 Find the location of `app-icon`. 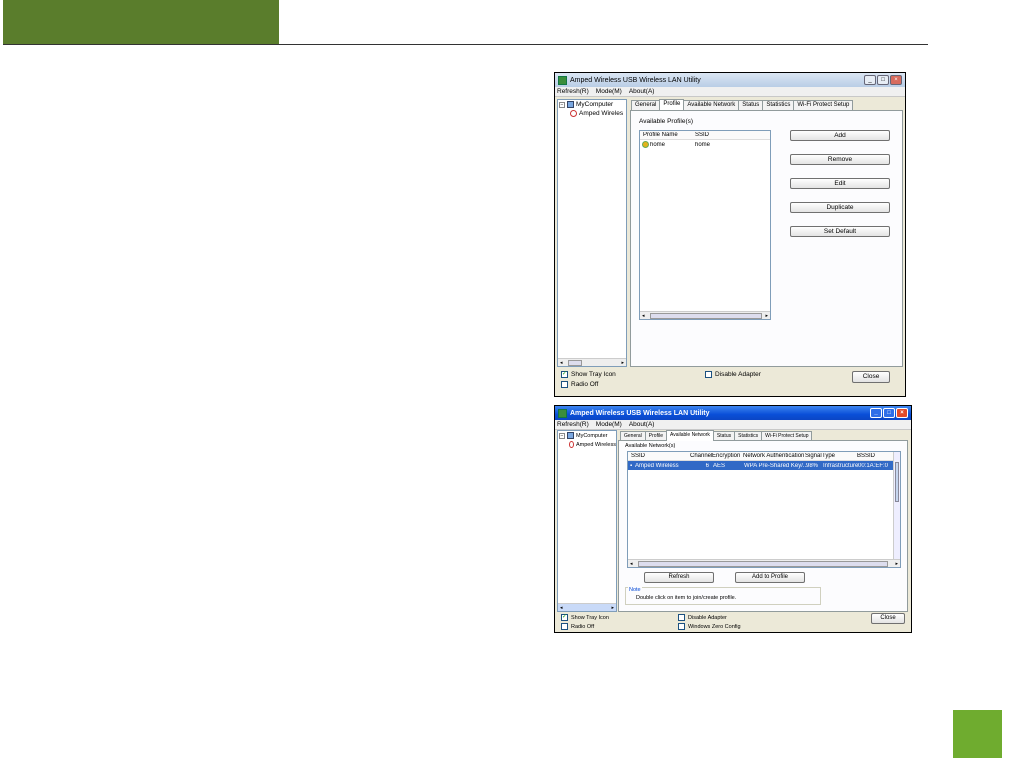

app-icon is located at coordinates (562, 80).